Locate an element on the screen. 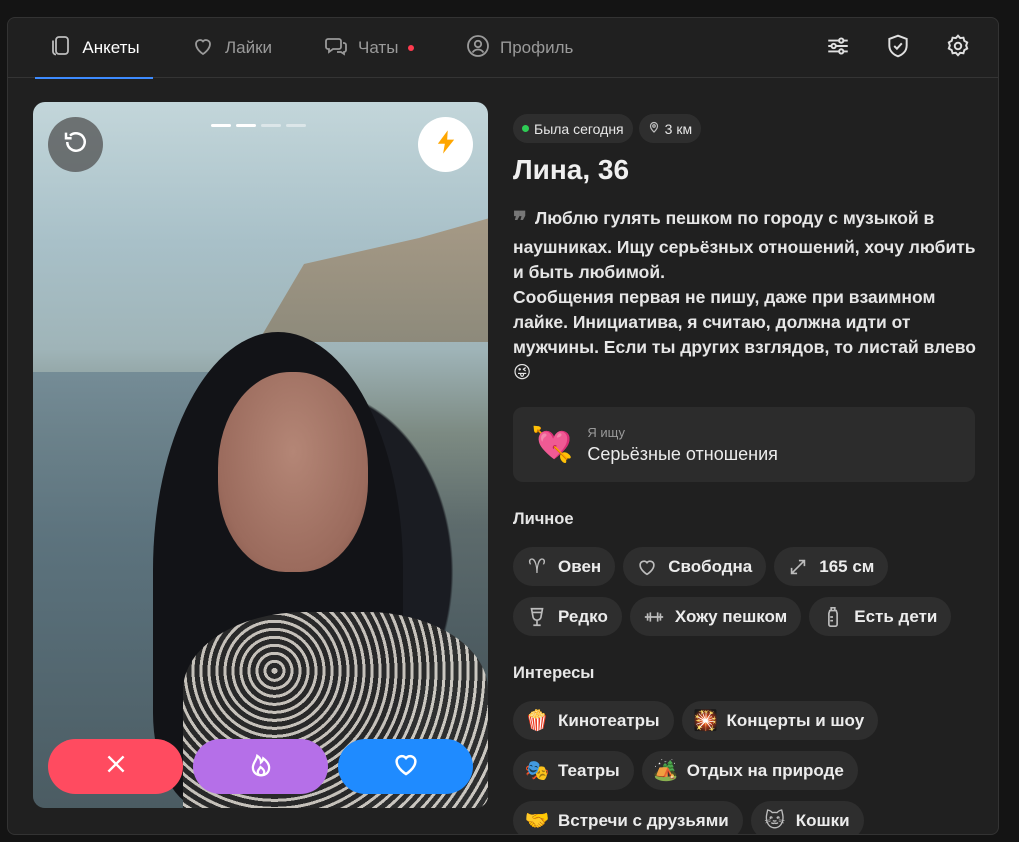  chip-label: Отдых на природе is located at coordinates (765, 770).